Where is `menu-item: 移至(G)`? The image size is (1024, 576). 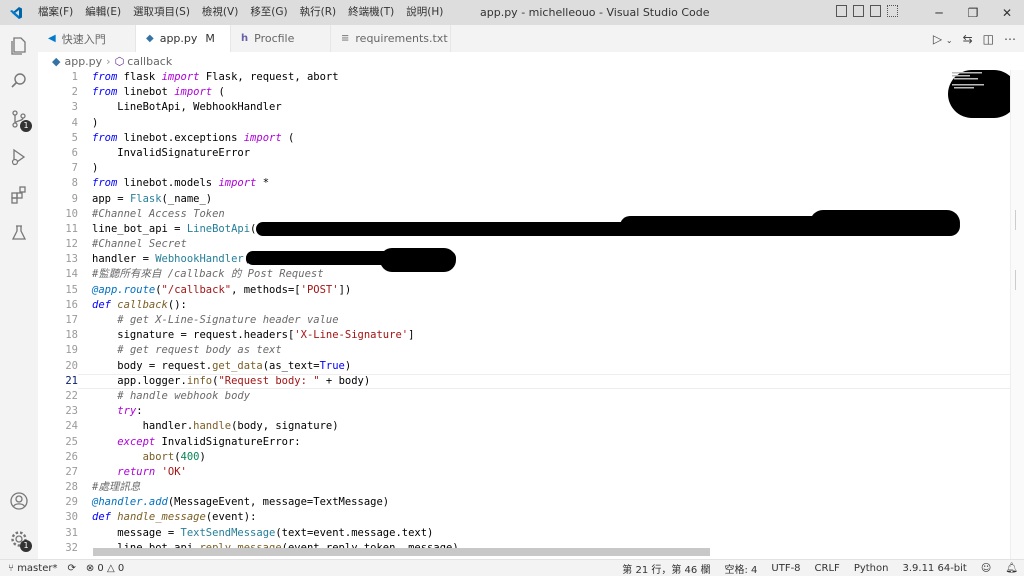
menu-item: 移至(G) is located at coordinates (268, 12).